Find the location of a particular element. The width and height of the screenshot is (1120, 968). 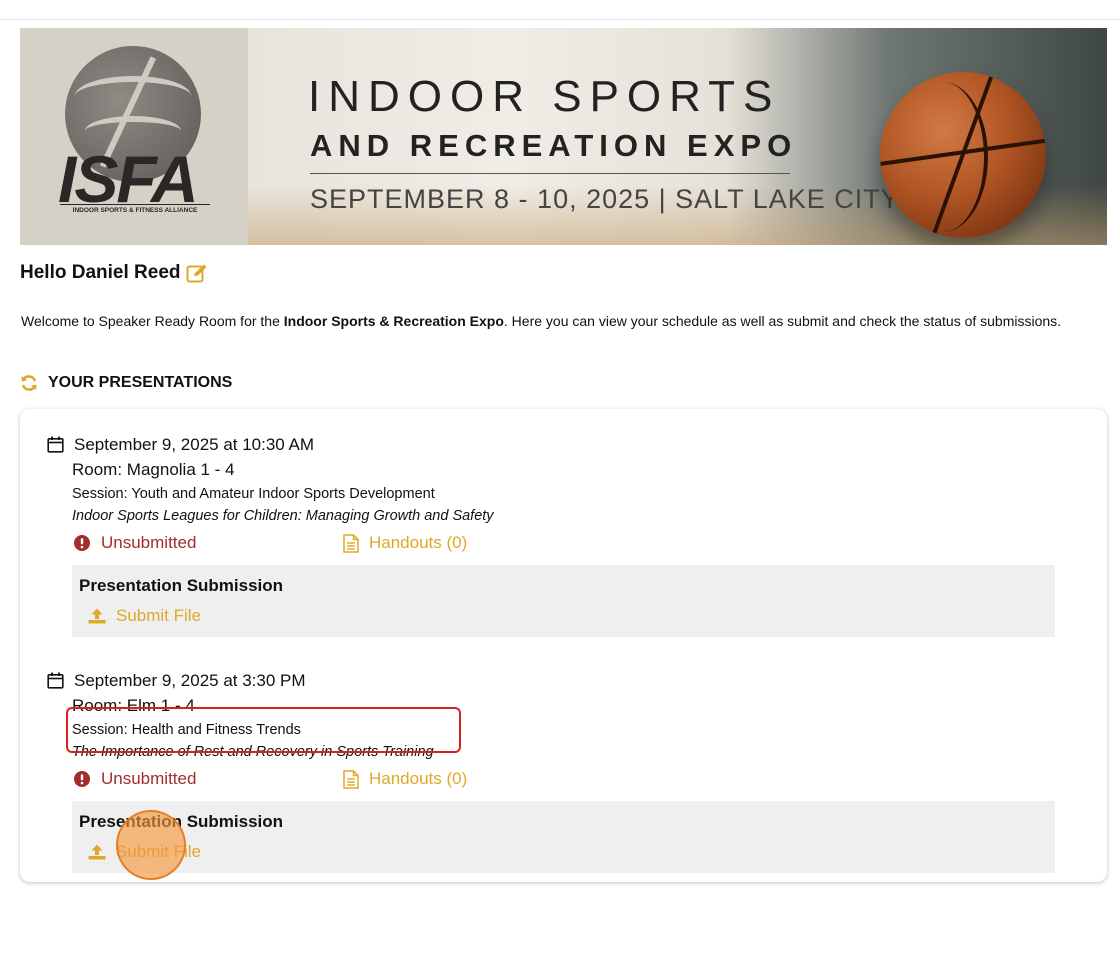

submit-file-button: Submit File is located at coordinates (144, 616).